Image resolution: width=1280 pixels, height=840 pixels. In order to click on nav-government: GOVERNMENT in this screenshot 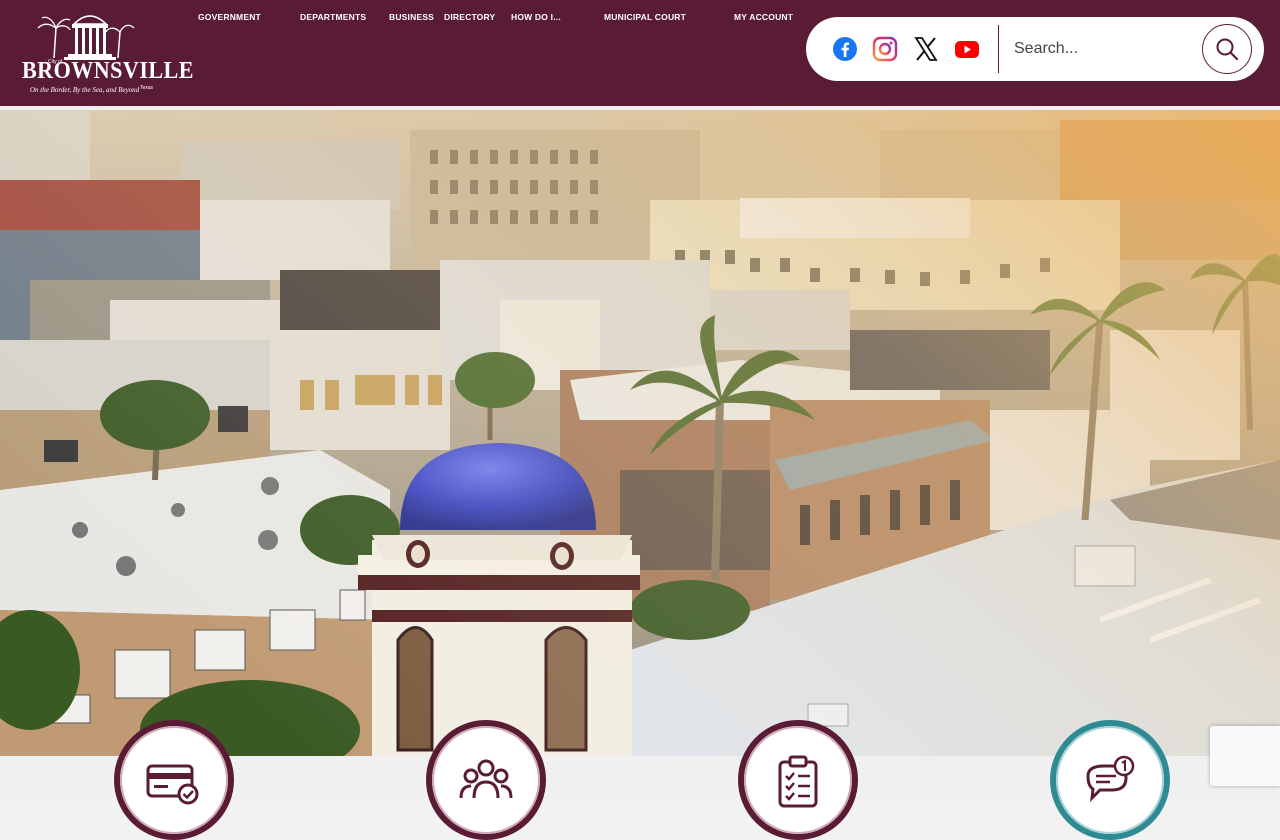, I will do `click(229, 17)`.